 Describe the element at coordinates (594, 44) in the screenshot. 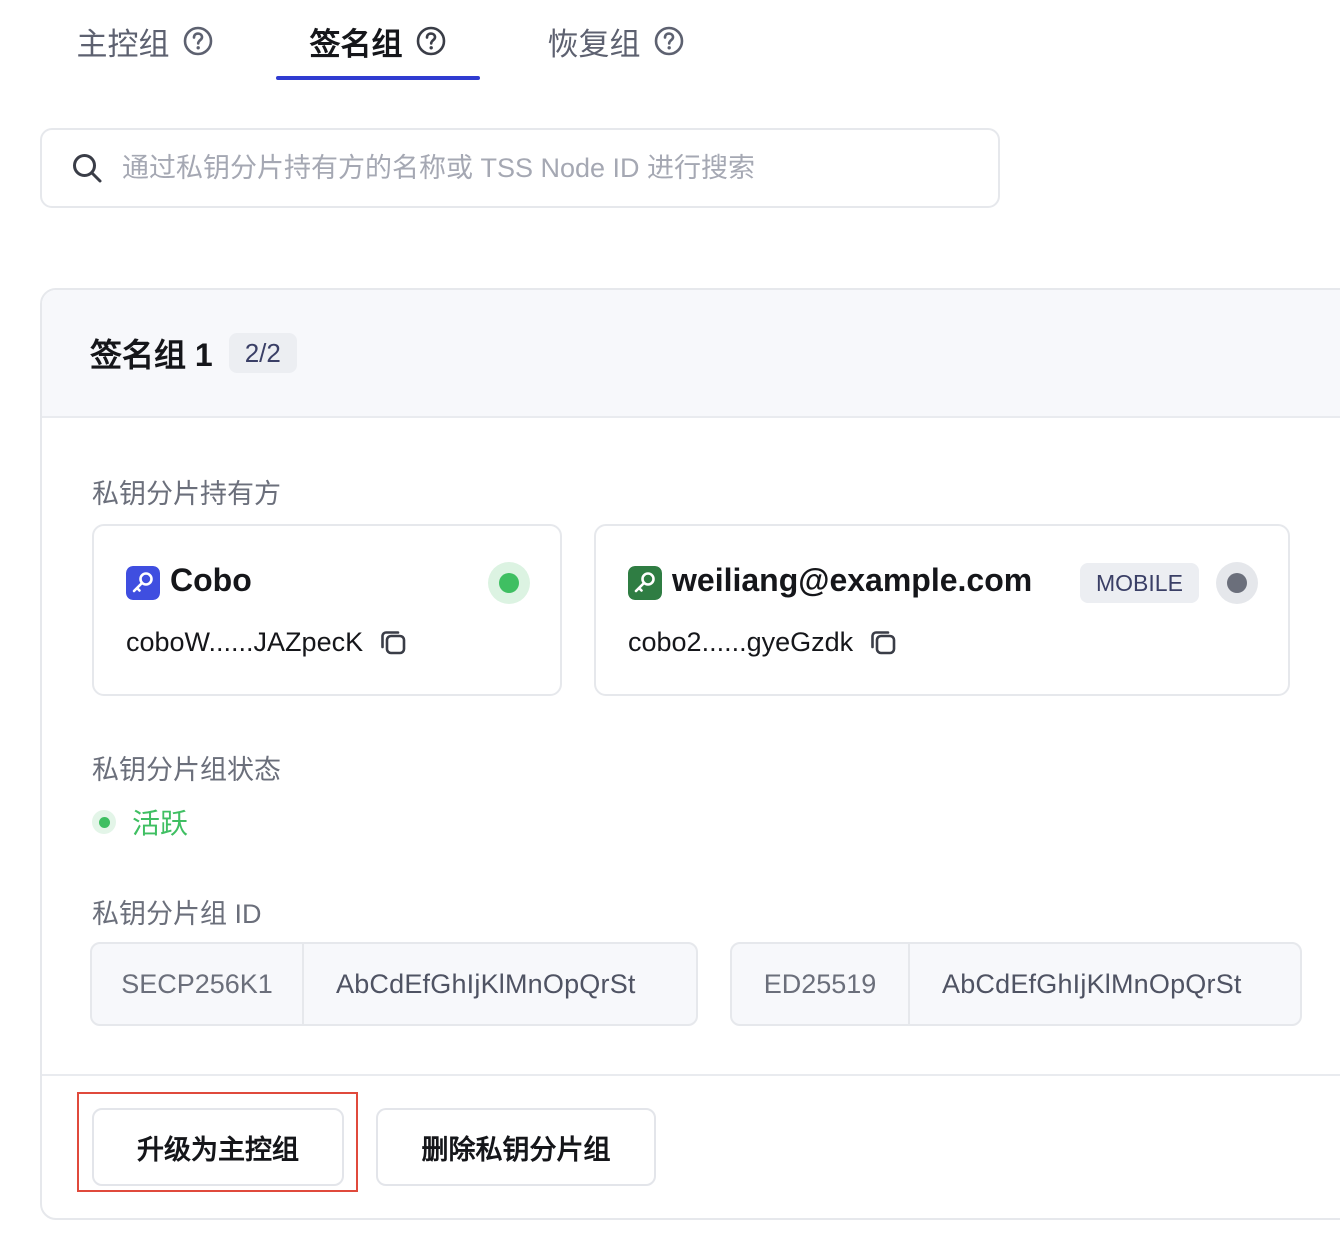

I see `tab-label: 恢复组` at that location.